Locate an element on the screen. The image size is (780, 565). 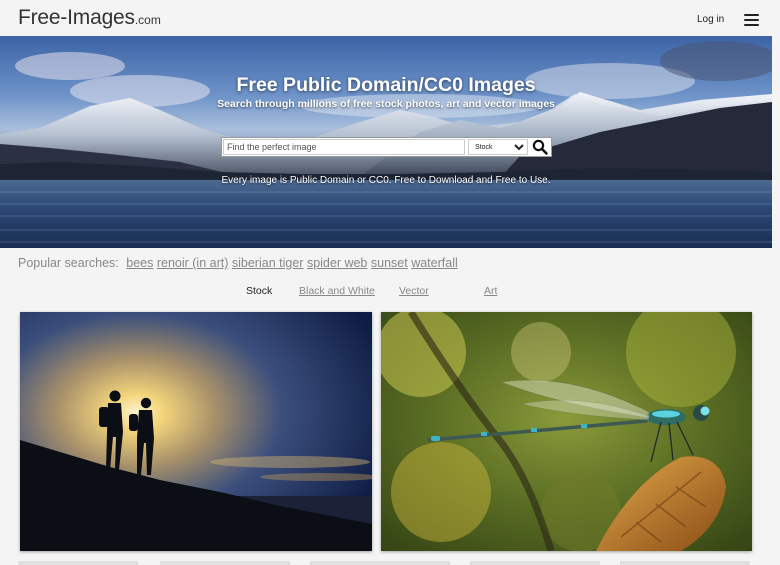
logo-text: Free-Images is located at coordinates (76, 17).